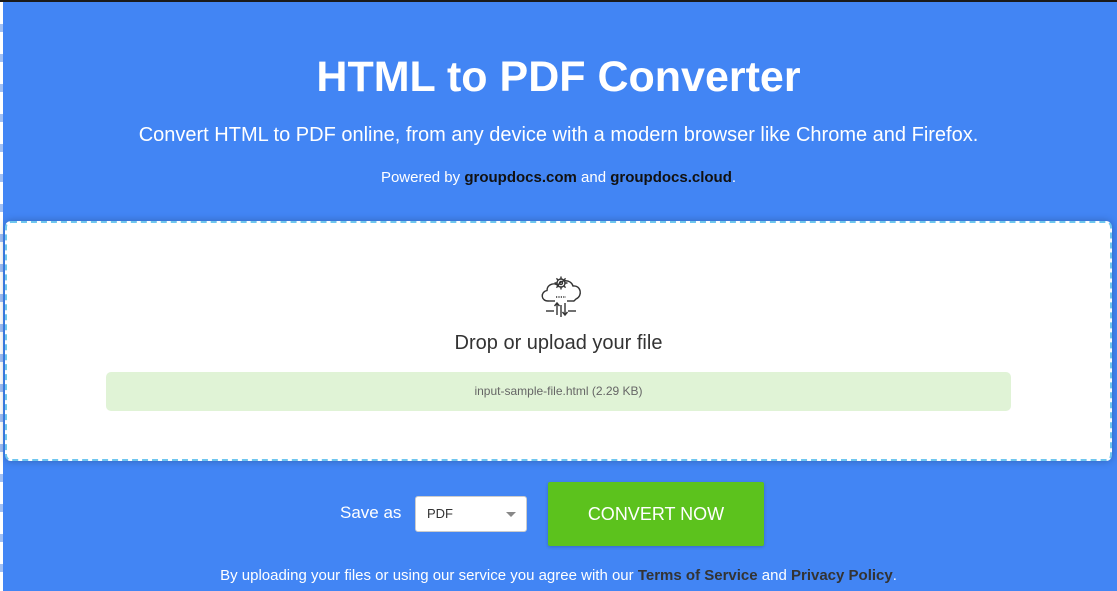  What do you see at coordinates (656, 514) in the screenshot?
I see `convert-now-button: CONVERT NOW` at bounding box center [656, 514].